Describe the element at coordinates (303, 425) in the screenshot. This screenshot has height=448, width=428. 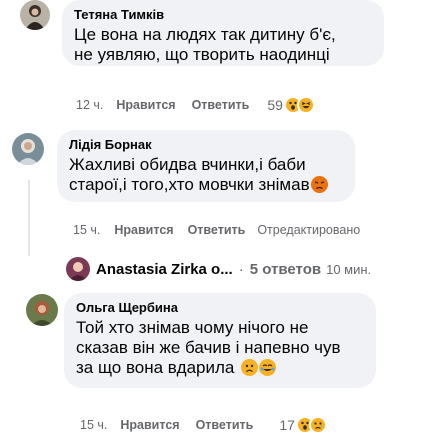
I see `reaction-summary: 17` at that location.